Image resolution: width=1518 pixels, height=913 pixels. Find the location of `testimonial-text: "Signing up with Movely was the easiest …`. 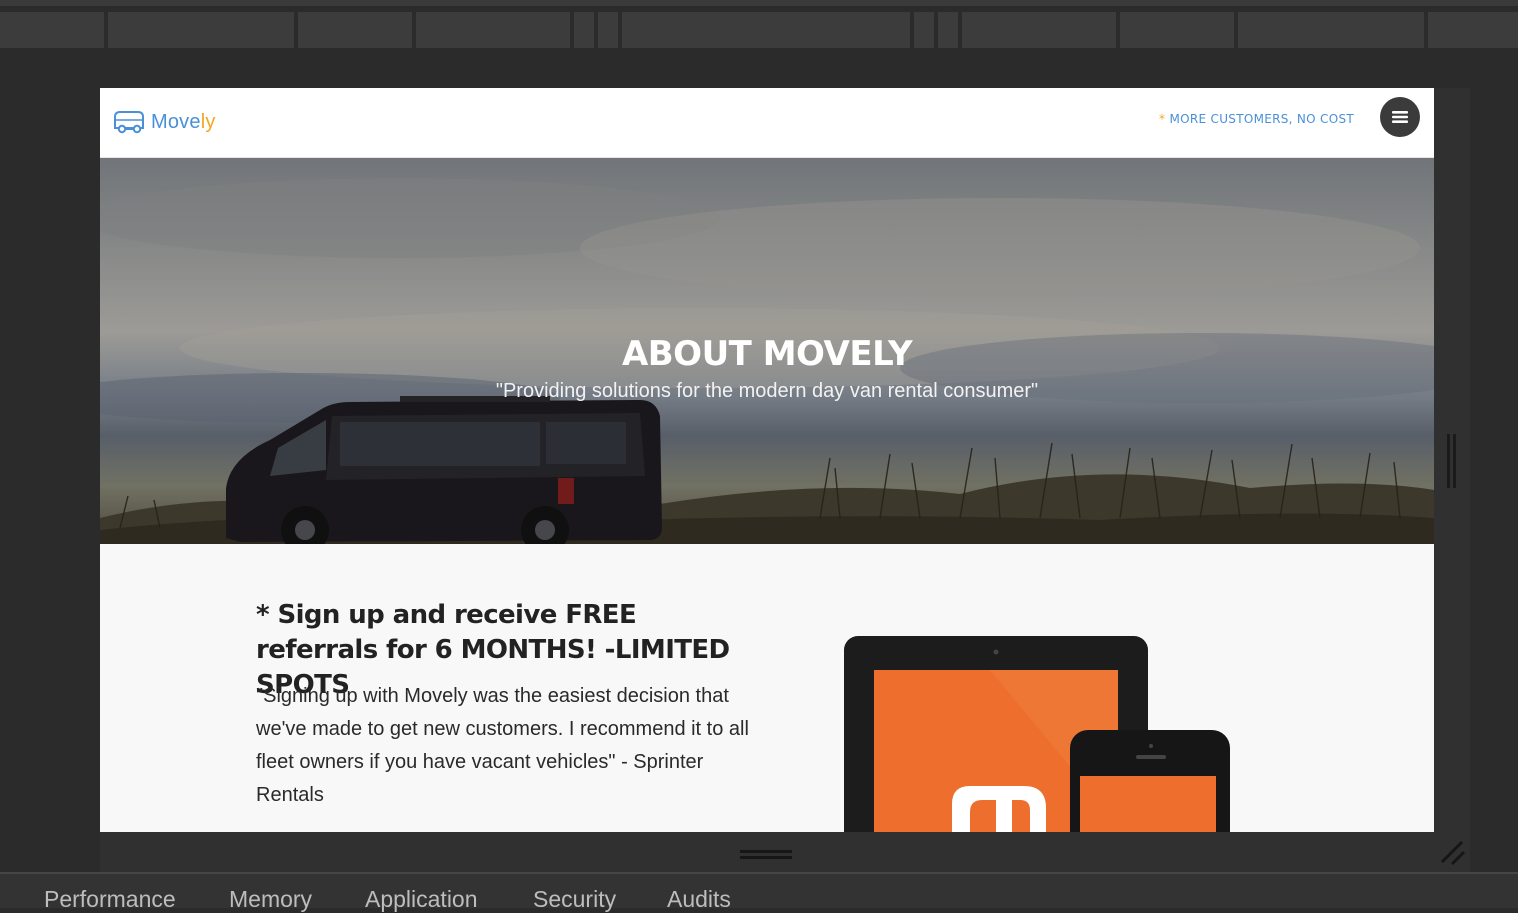

testimonial-text: "Signing up with Movely was the easiest … is located at coordinates (502, 745).